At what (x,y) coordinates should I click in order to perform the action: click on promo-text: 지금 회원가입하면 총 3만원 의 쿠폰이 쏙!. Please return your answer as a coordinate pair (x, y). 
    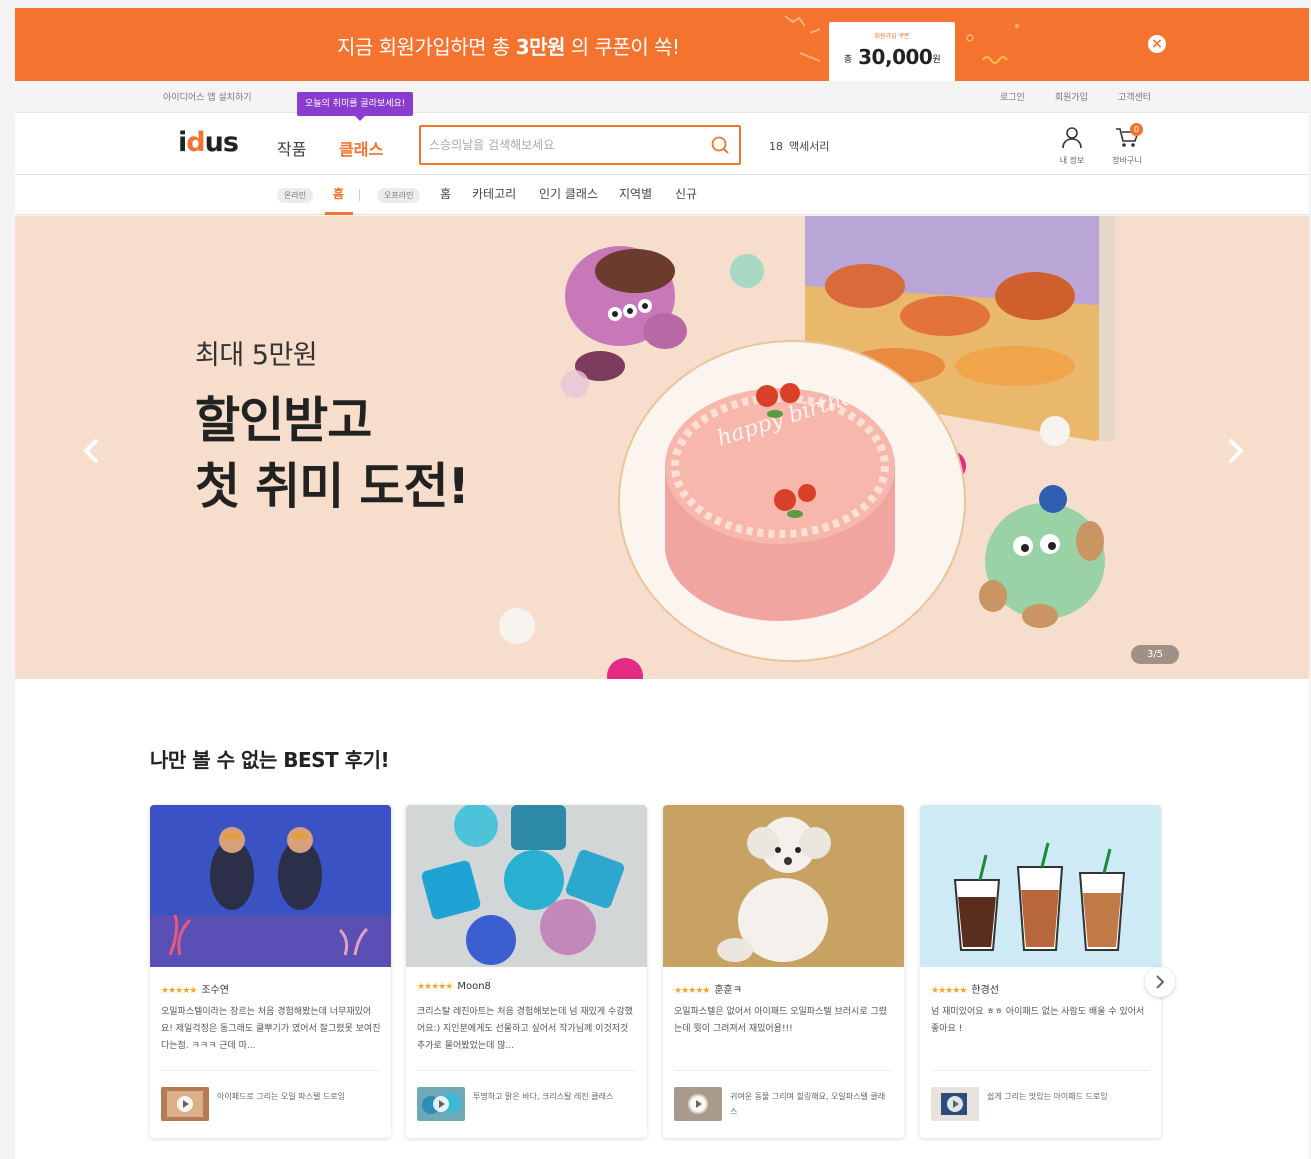
    Looking at the image, I should click on (508, 47).